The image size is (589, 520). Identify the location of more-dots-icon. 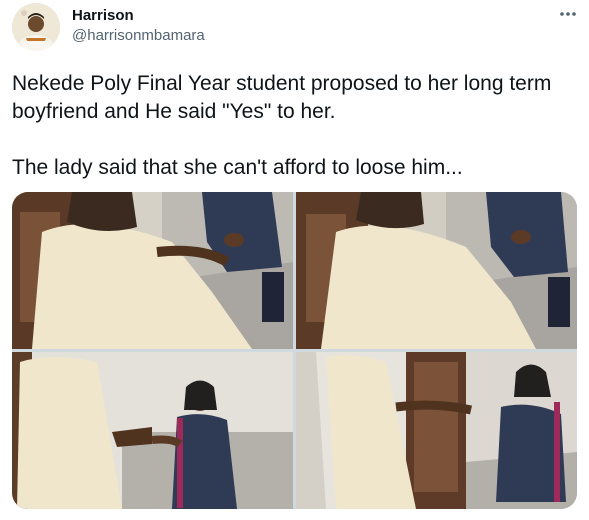
(568, 14).